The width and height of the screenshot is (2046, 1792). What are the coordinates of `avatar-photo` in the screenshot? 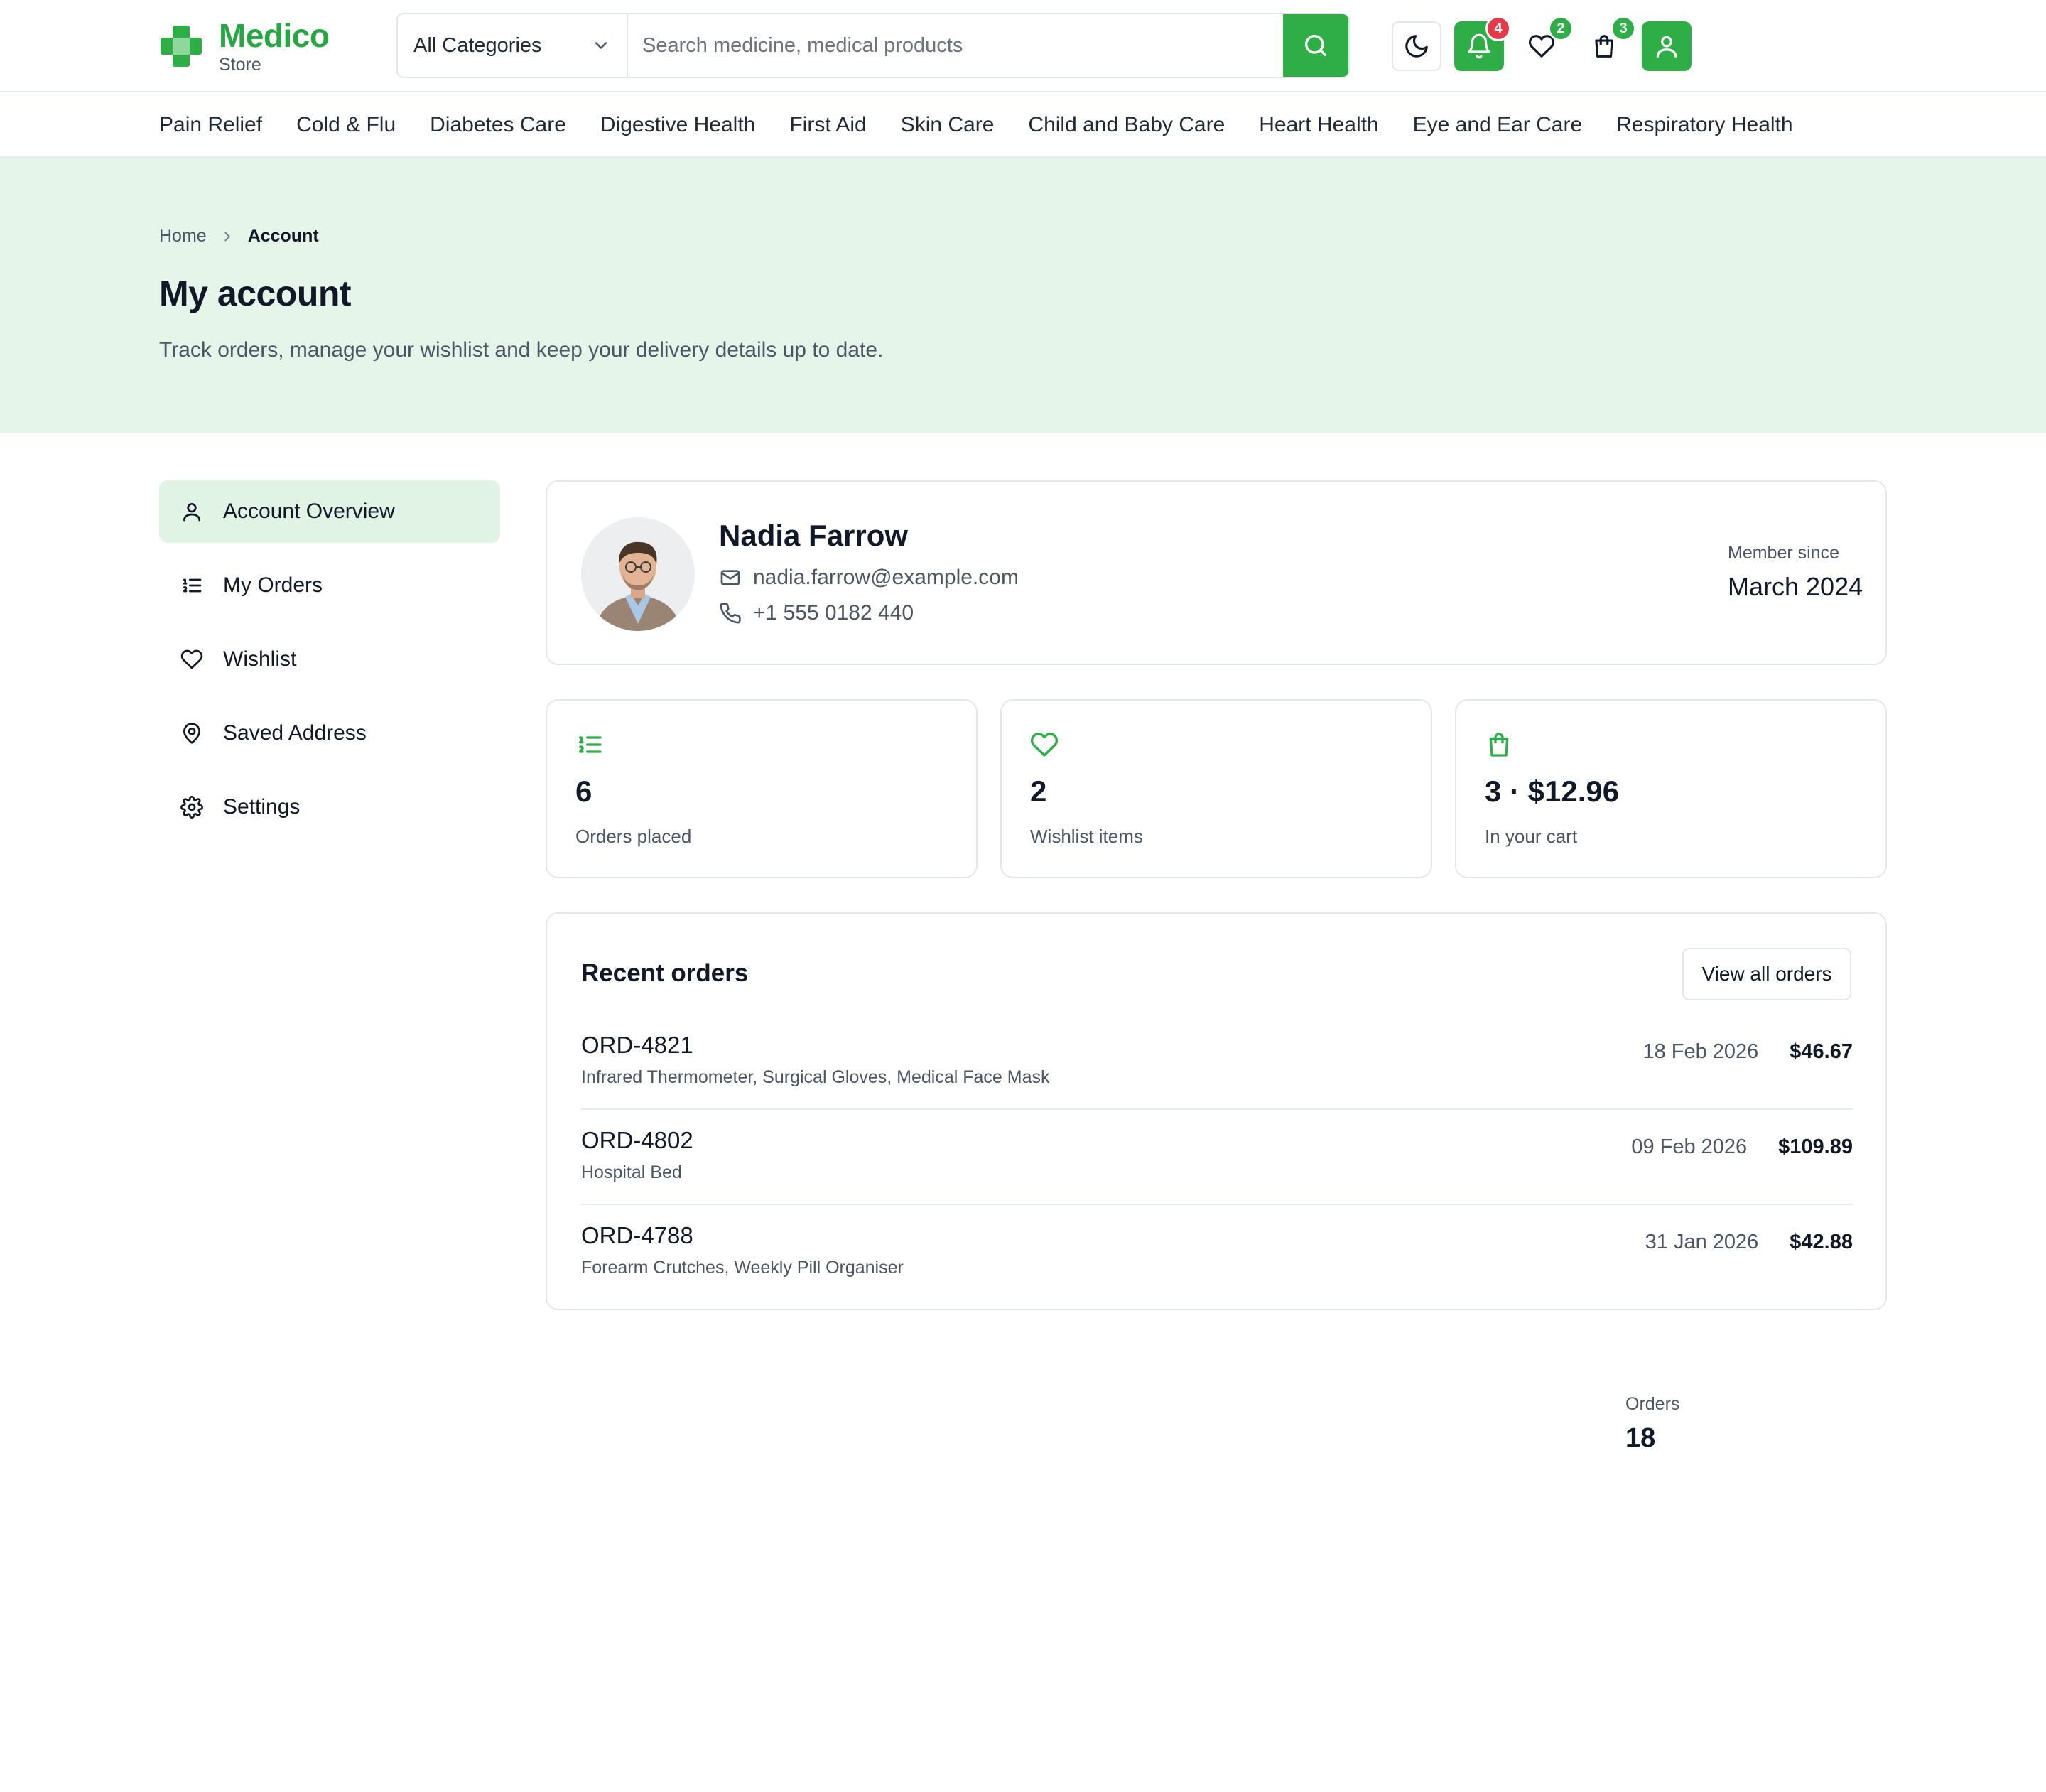 It's located at (638, 574).